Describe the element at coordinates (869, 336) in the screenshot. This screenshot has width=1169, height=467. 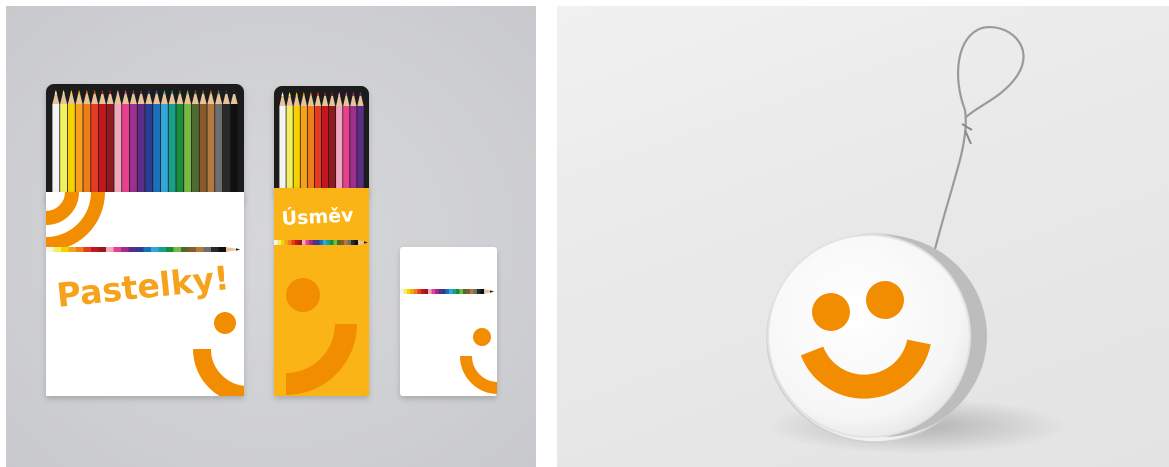
I see `yoyo-front-face` at that location.